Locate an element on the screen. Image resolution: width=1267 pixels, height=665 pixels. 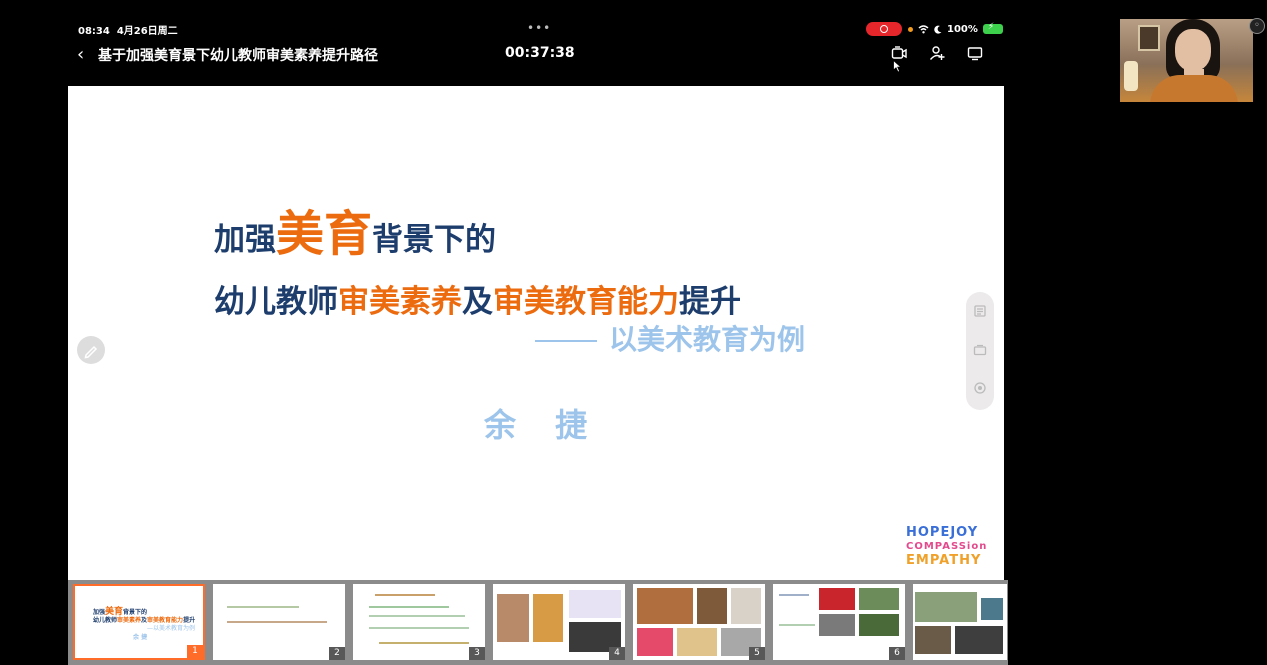
annotate-button is located at coordinates (91, 350).